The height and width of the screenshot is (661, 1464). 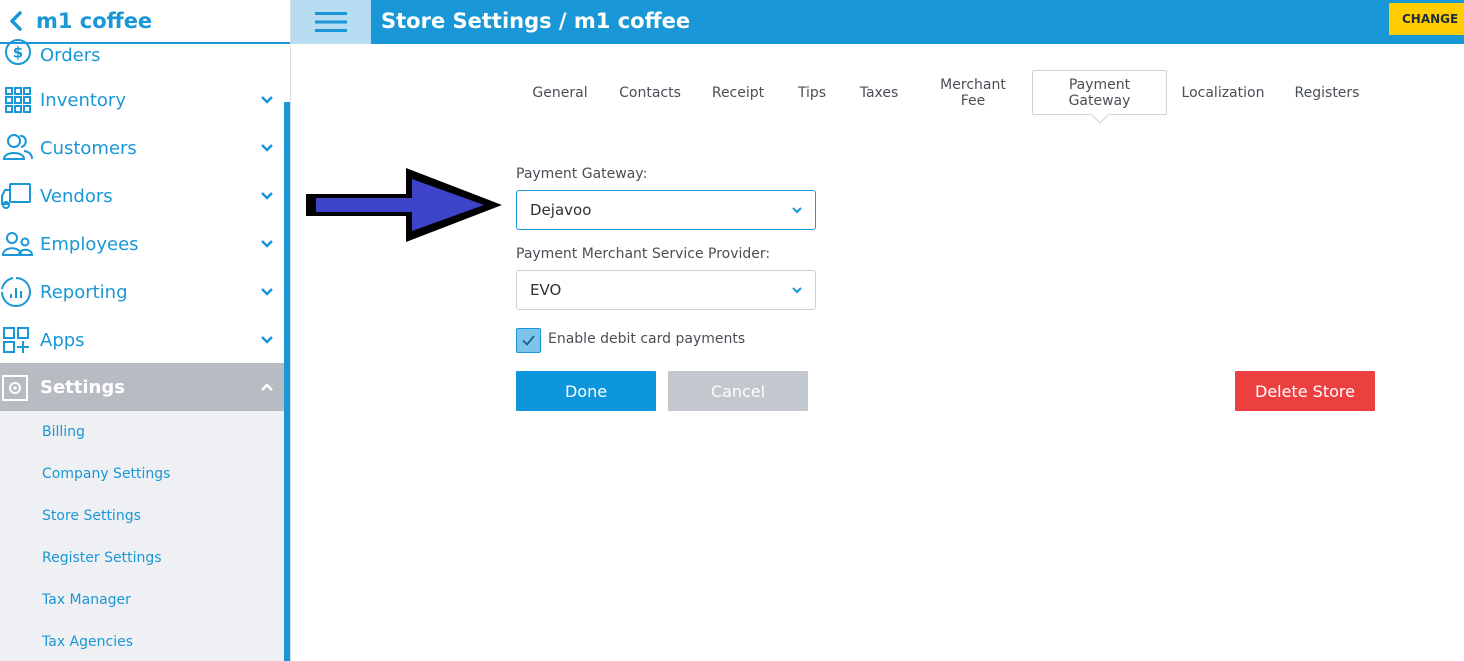 What do you see at coordinates (267, 387) in the screenshot?
I see `chevron-up-icon` at bounding box center [267, 387].